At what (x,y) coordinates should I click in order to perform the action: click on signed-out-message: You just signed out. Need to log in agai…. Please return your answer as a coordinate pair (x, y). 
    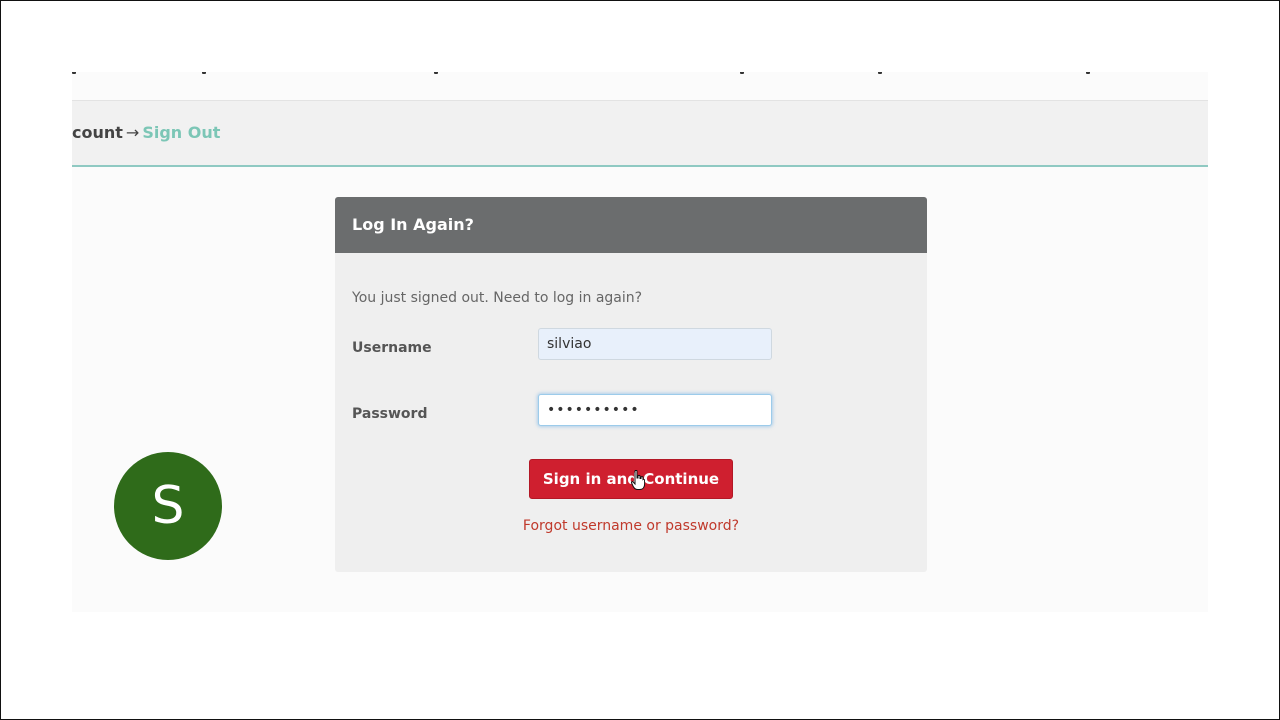
    Looking at the image, I should click on (497, 298).